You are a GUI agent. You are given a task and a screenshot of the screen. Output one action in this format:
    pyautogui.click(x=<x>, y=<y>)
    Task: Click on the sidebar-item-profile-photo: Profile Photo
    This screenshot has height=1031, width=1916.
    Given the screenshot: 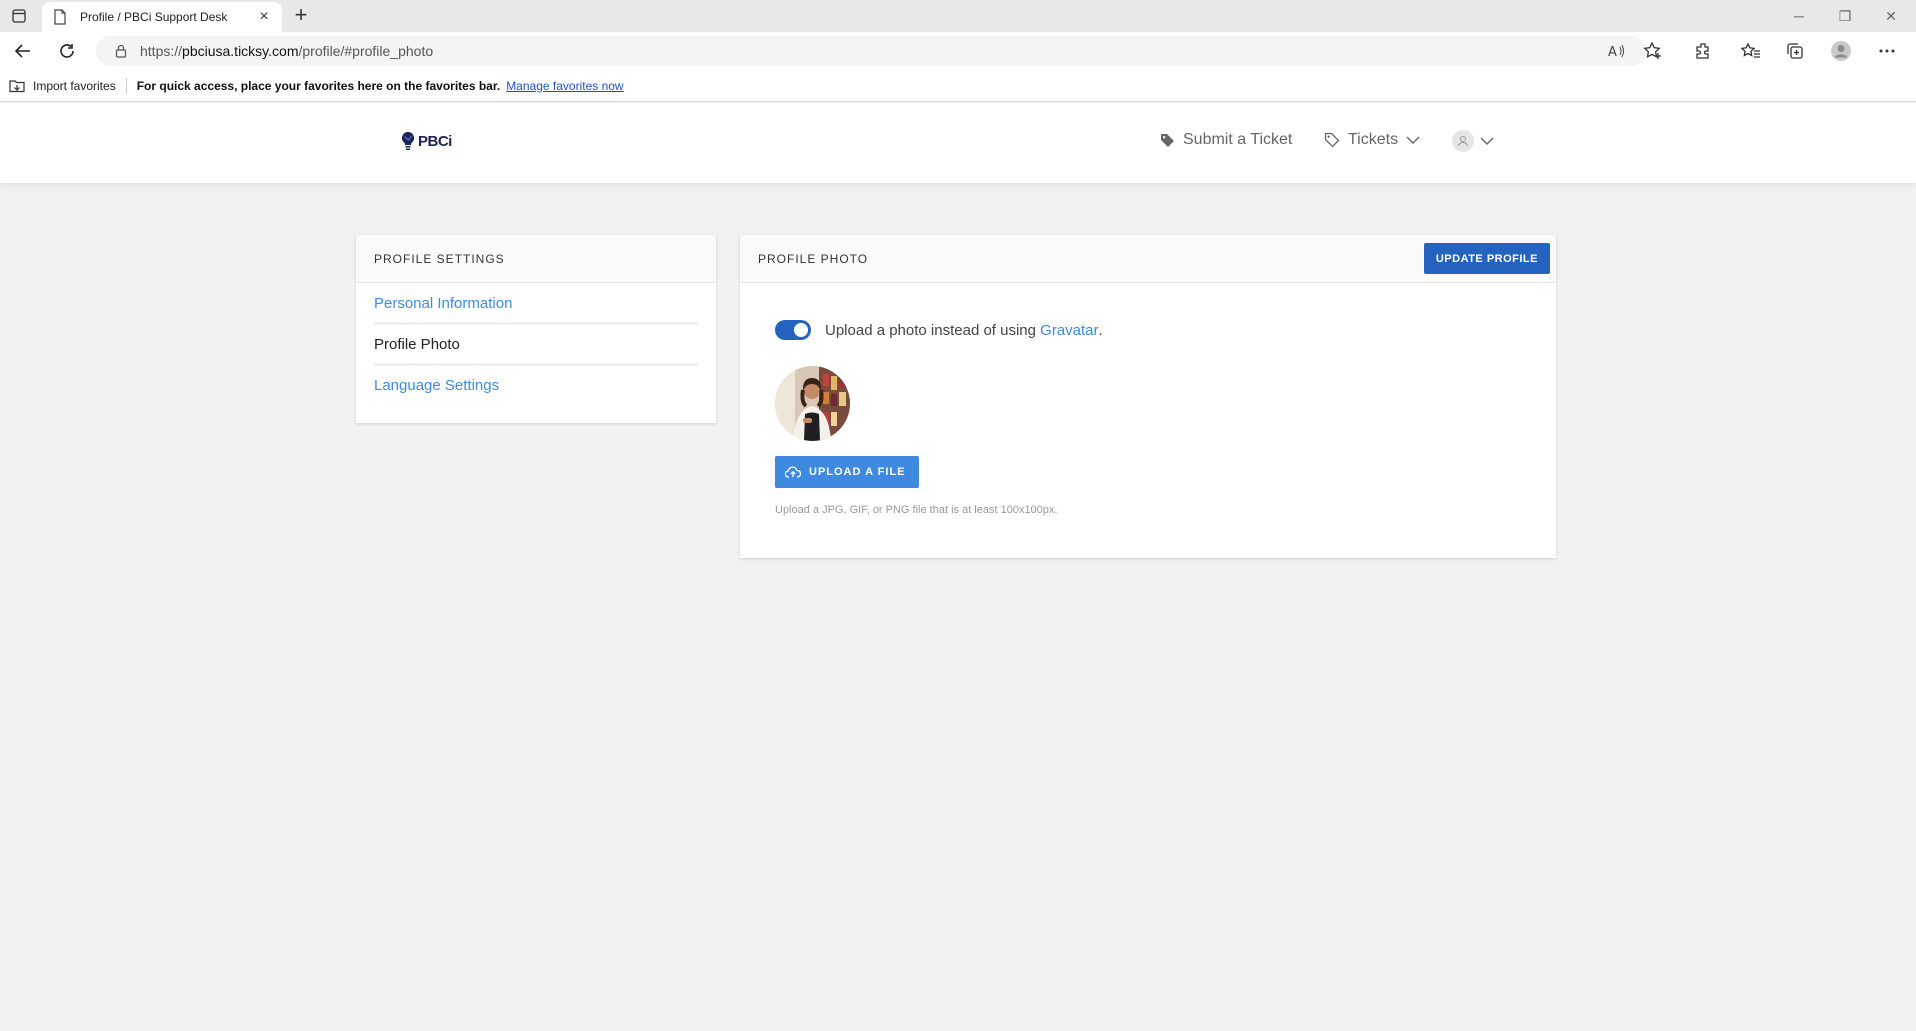 What is the action you would take?
    pyautogui.click(x=536, y=344)
    